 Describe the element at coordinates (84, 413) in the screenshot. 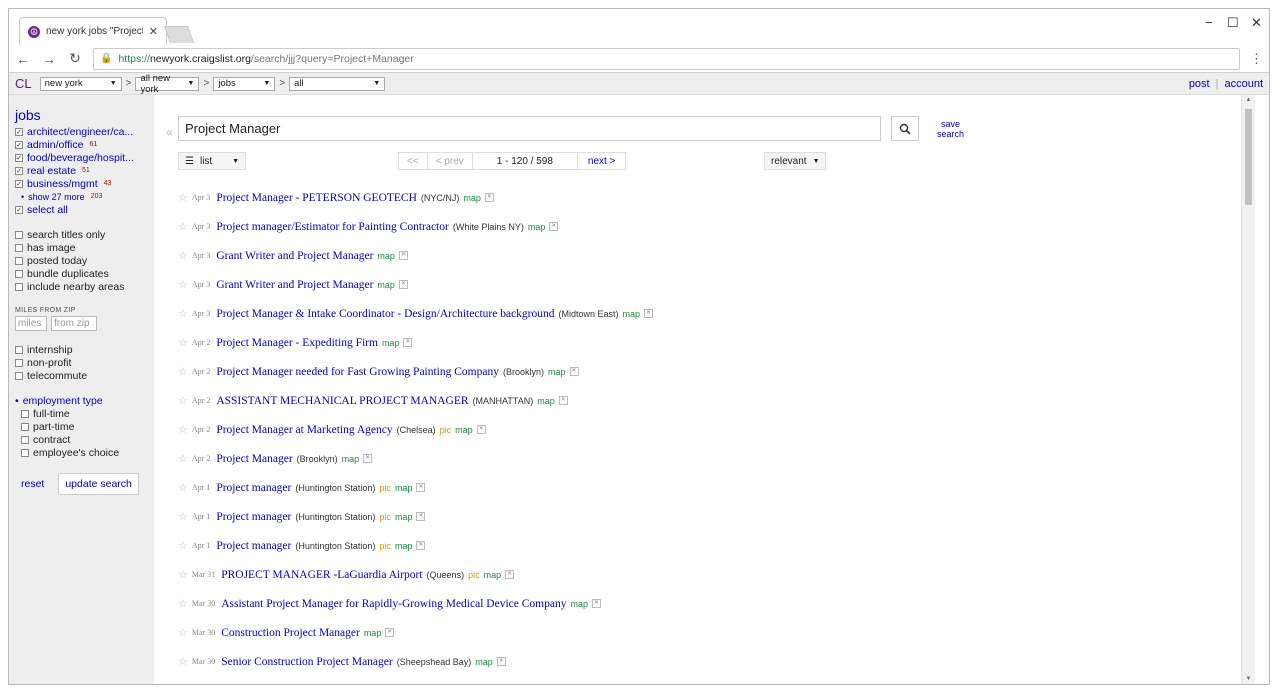

I see `employment-item: full-time` at that location.